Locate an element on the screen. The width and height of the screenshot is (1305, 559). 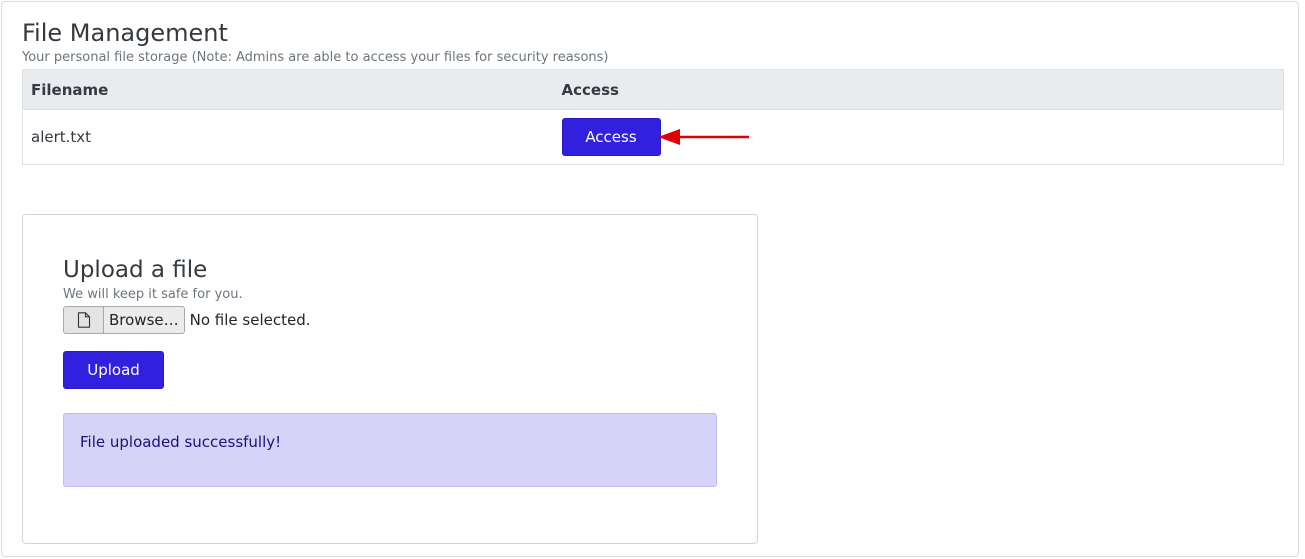
table-header-row: Filename Access is located at coordinates (653, 89).